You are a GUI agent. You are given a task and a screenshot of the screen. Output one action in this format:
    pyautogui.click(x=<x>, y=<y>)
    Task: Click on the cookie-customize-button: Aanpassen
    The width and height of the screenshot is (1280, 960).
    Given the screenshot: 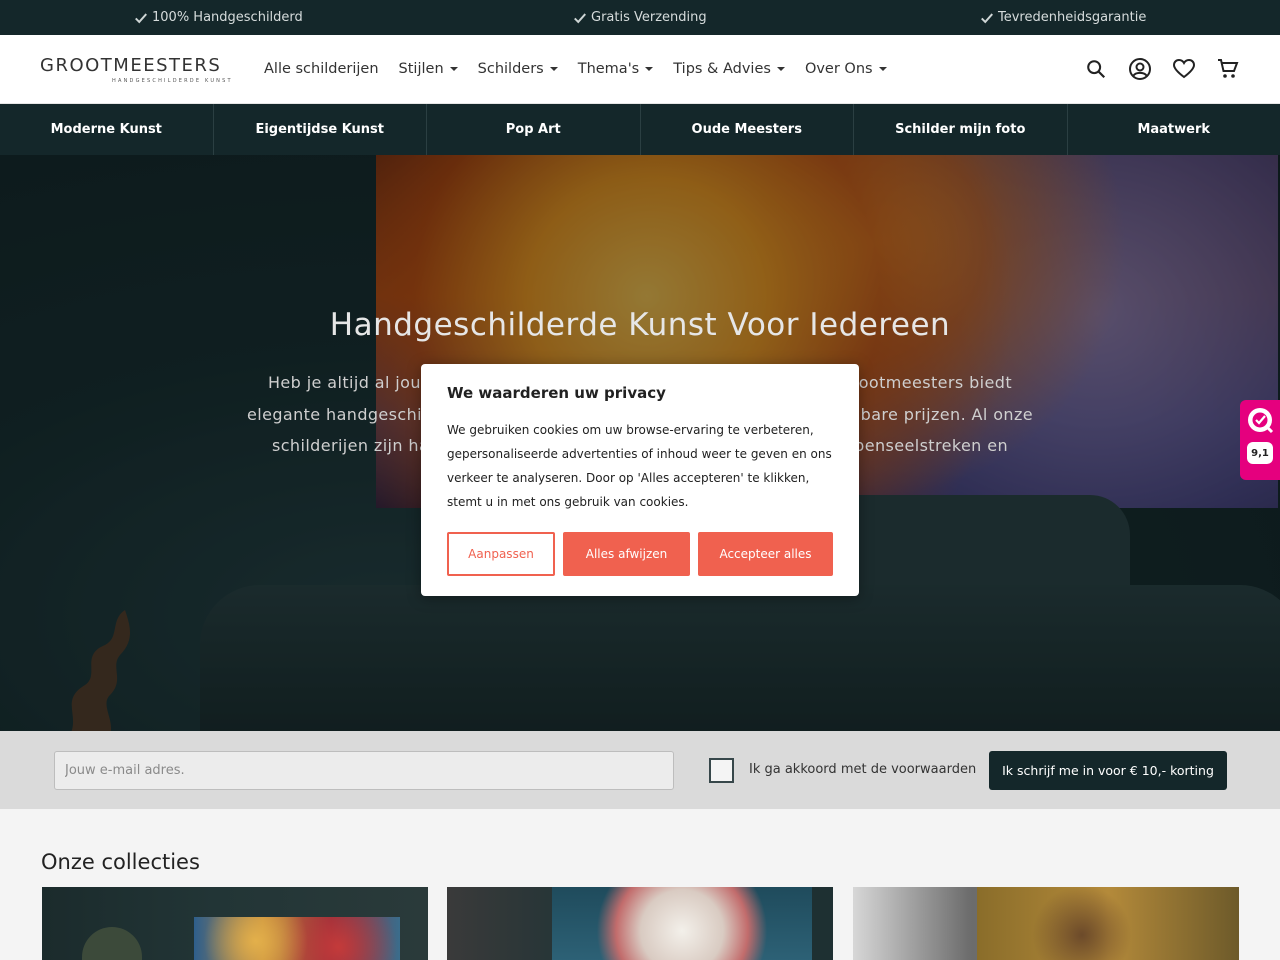 What is the action you would take?
    pyautogui.click(x=501, y=554)
    